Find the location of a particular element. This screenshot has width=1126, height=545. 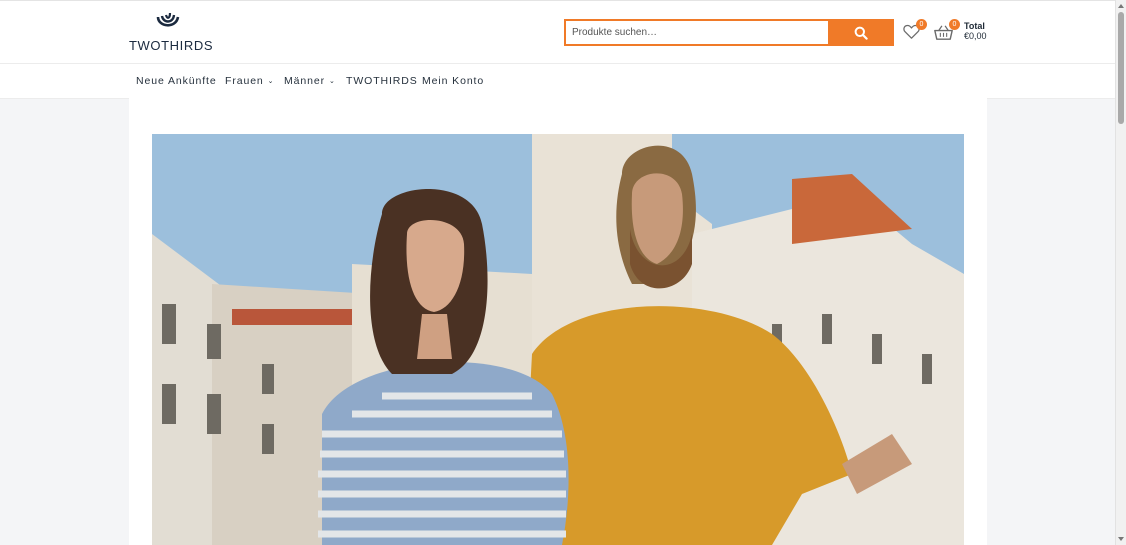

logo-wordmark: TWOTHIRDS is located at coordinates (171, 45).